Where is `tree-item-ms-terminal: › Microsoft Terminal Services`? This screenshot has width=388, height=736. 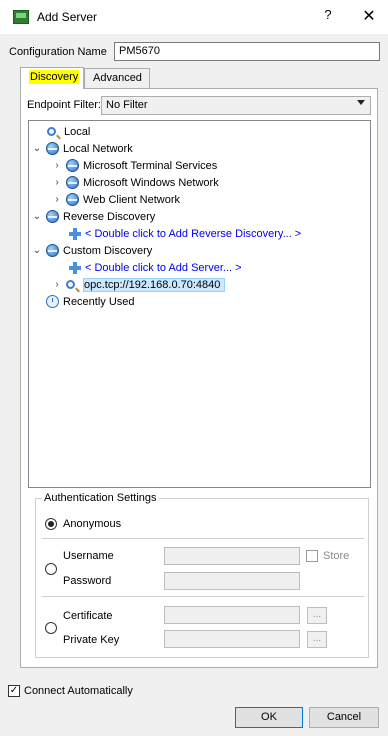
tree-item-ms-terminal: › Microsoft Terminal Services is located at coordinates (134, 165).